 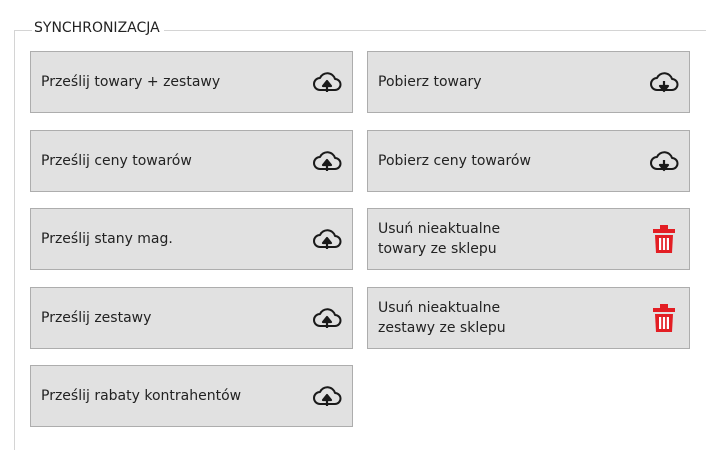 What do you see at coordinates (528, 318) in the screenshot?
I see `delete-outdated-sets-button: Usuń nieaktualne zestawy ze sklepu` at bounding box center [528, 318].